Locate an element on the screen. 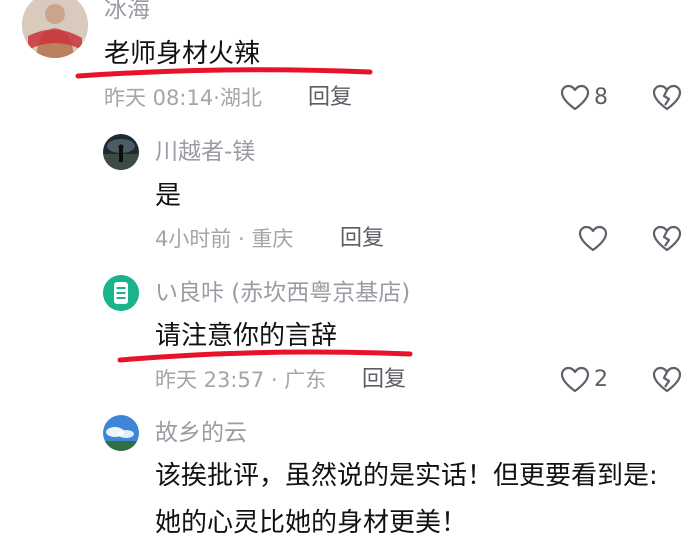 This screenshot has width=694, height=542. avatar-chuanyuezhe is located at coordinates (121, 152).